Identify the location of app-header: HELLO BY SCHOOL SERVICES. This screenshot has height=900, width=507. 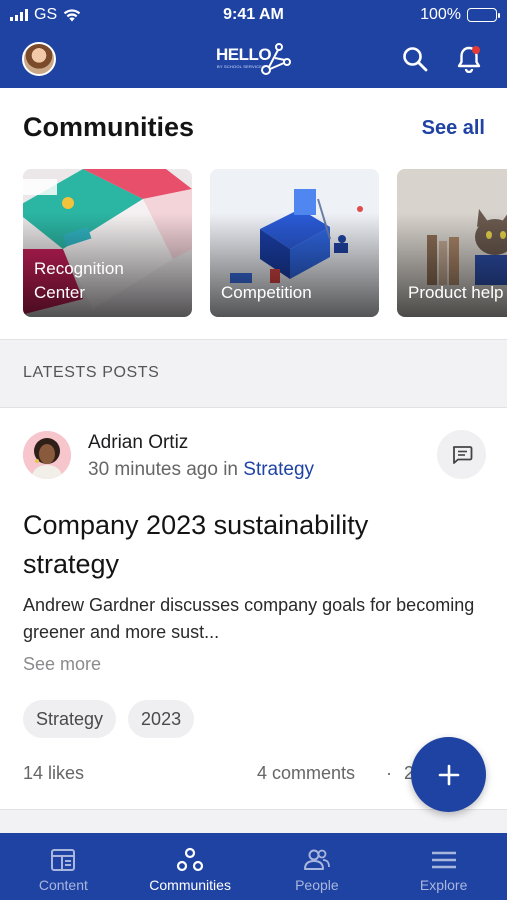
(253, 59).